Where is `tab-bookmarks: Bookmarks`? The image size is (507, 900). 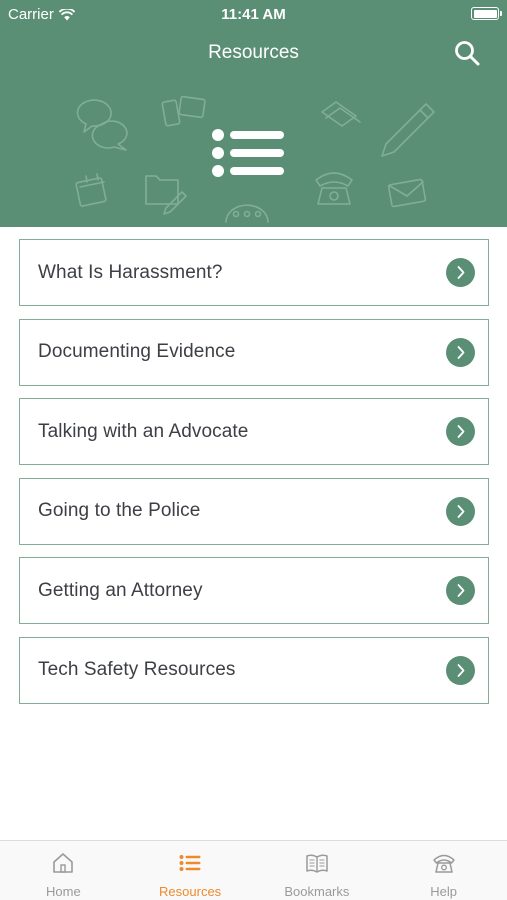 tab-bookmarks: Bookmarks is located at coordinates (317, 870).